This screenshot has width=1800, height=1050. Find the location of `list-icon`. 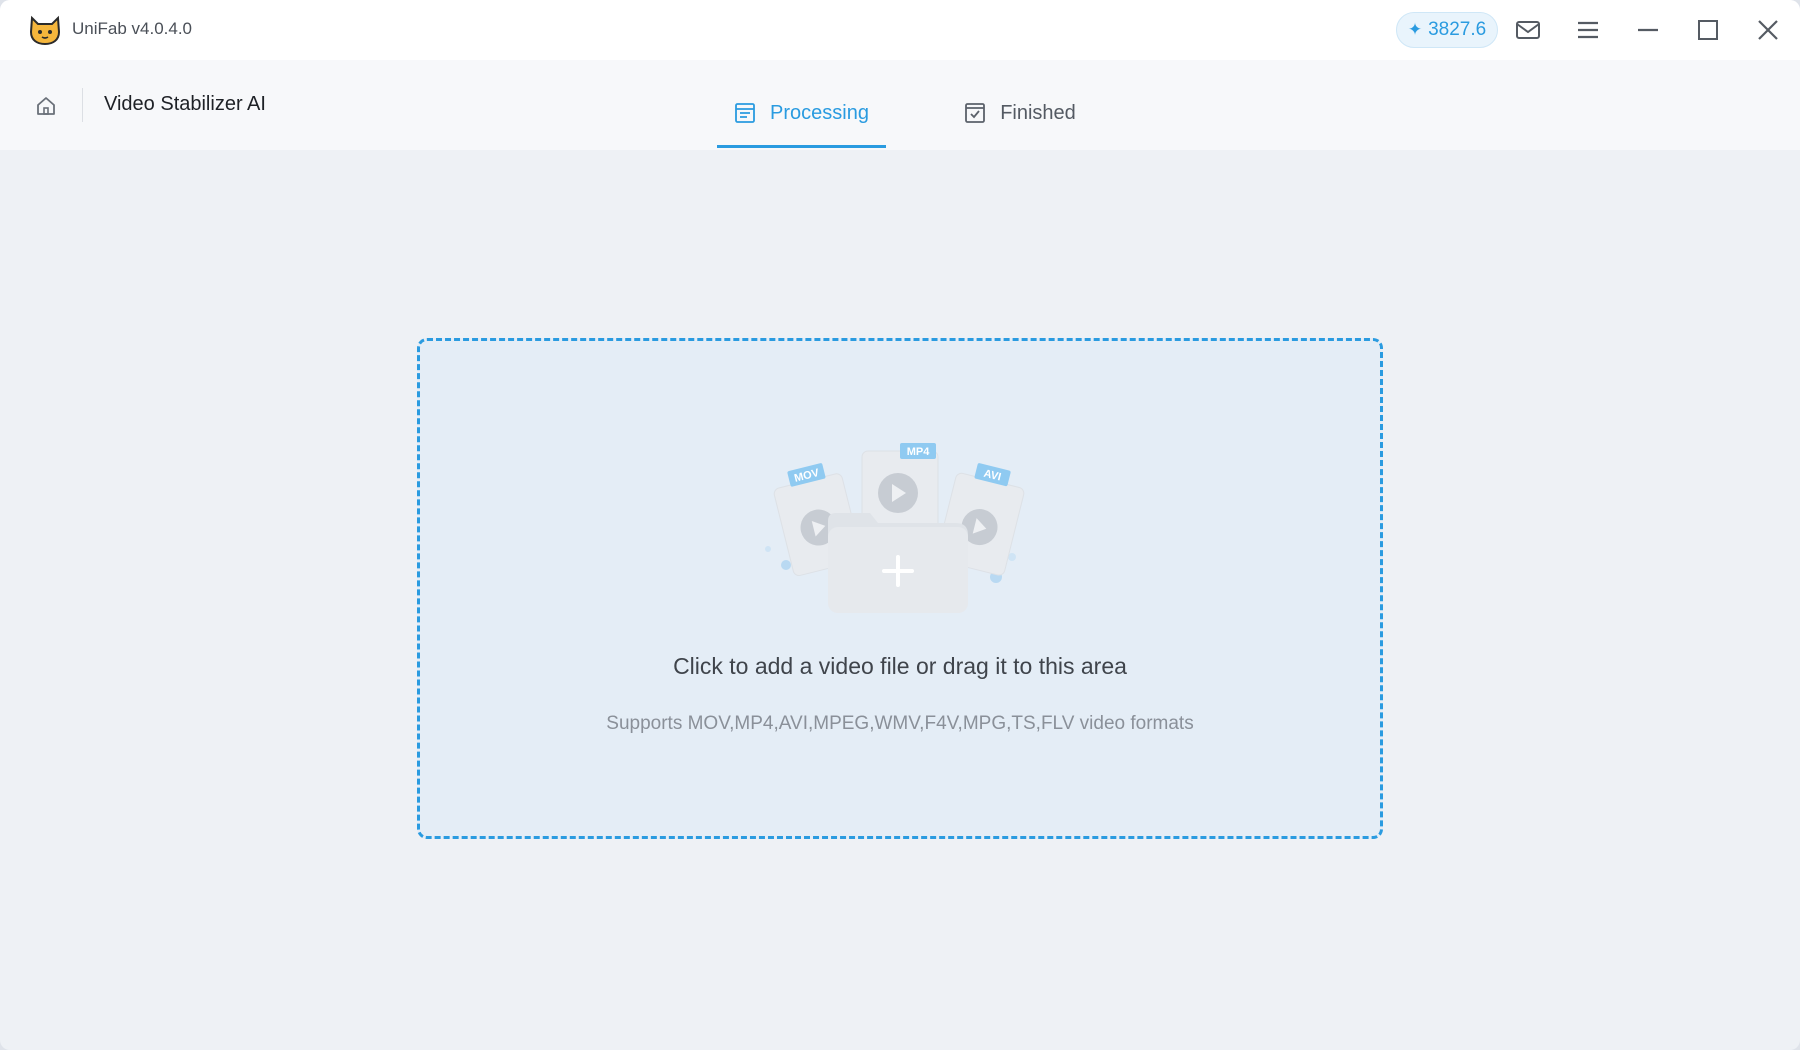

list-icon is located at coordinates (745, 113).